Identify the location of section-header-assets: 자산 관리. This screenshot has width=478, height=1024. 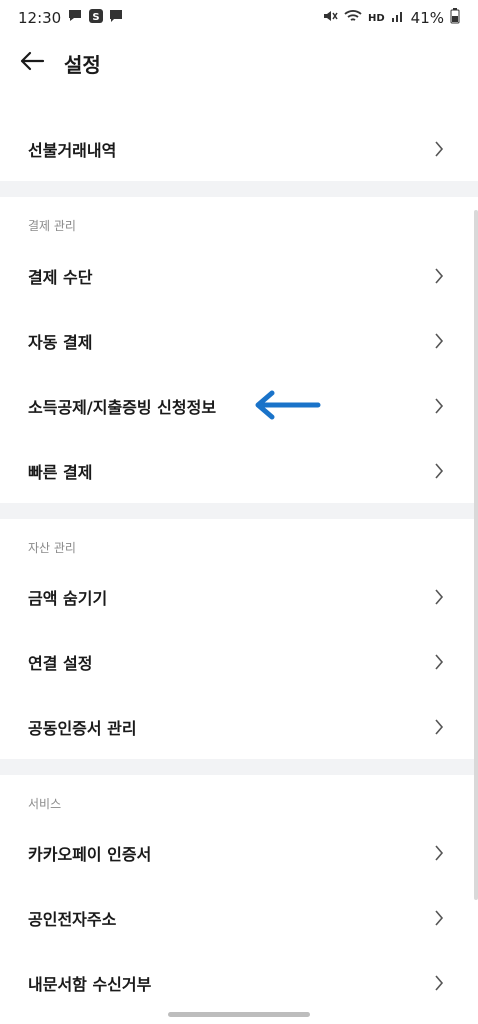
(52, 548).